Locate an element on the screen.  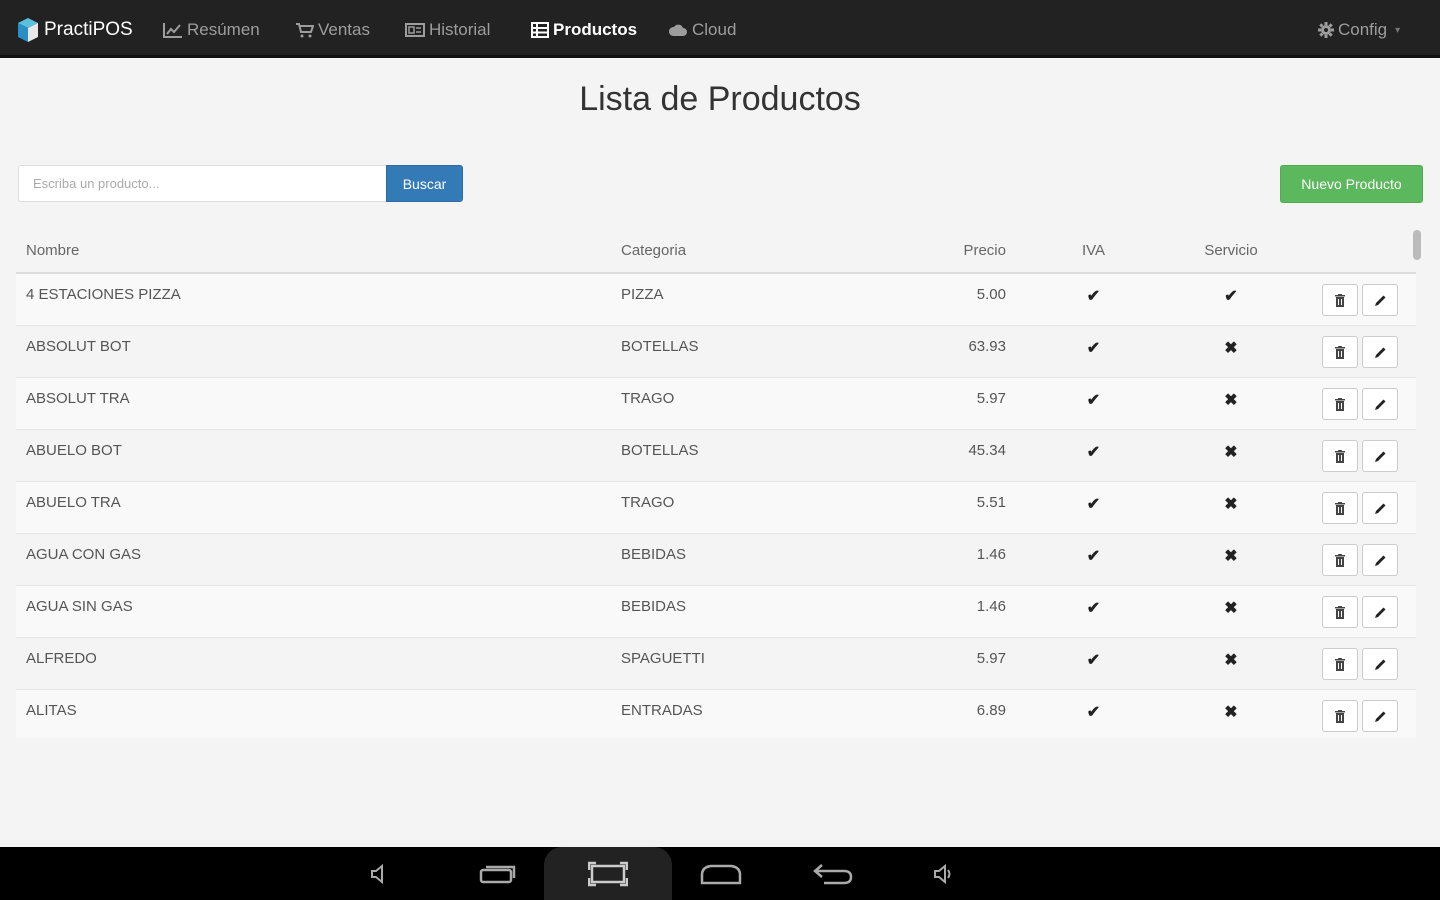
practipos-logo-icon is located at coordinates (28, 30).